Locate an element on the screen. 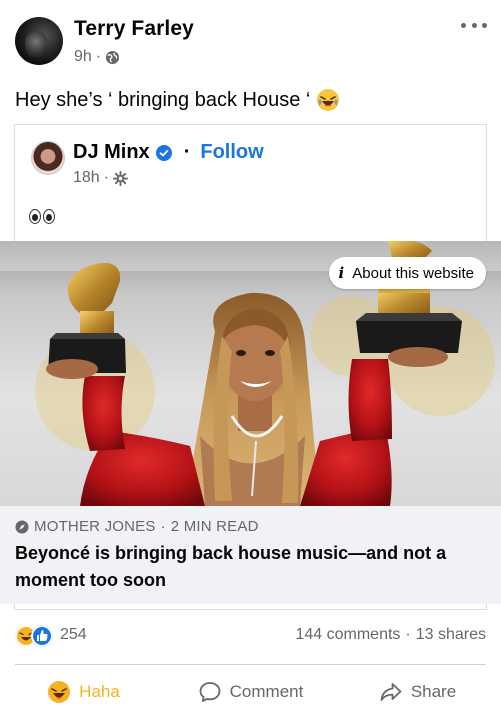  link-read-time: 2 MIN READ is located at coordinates (214, 526).